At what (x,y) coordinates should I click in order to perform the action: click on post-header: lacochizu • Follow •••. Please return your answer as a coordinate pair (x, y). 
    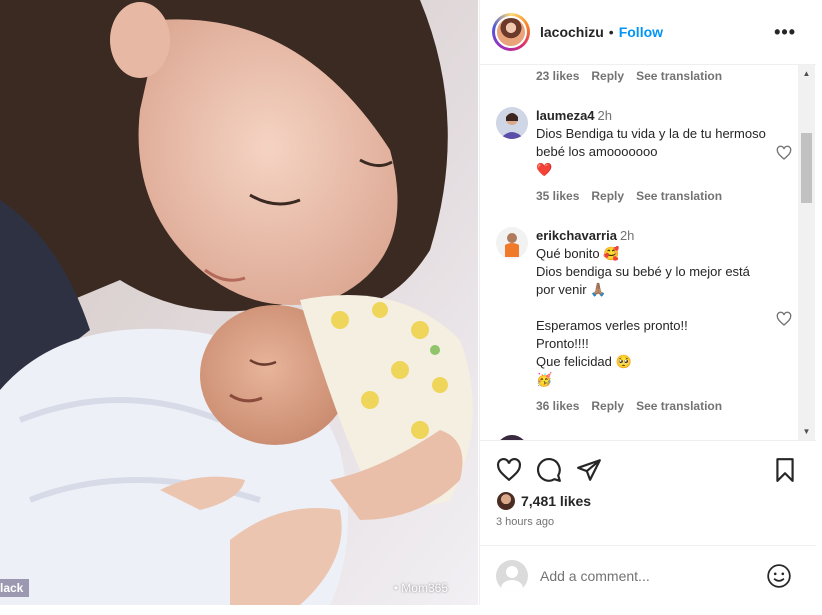
    Looking at the image, I should click on (648, 32).